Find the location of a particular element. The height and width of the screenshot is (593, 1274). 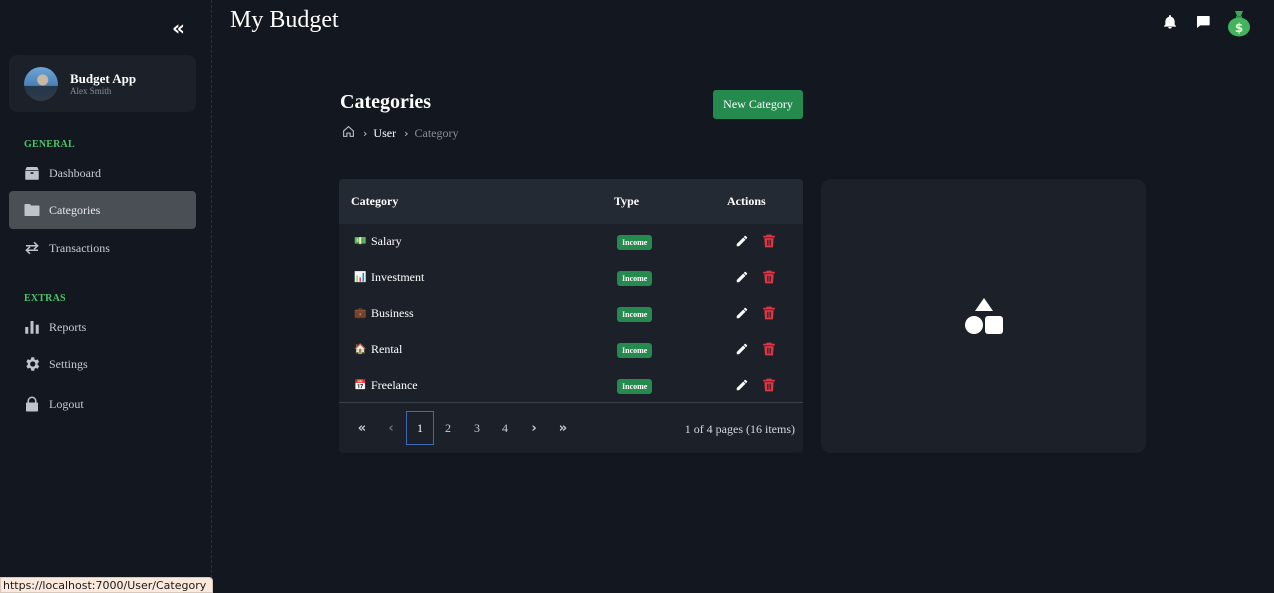

sidebar-item-label: Transactions is located at coordinates (79, 247).